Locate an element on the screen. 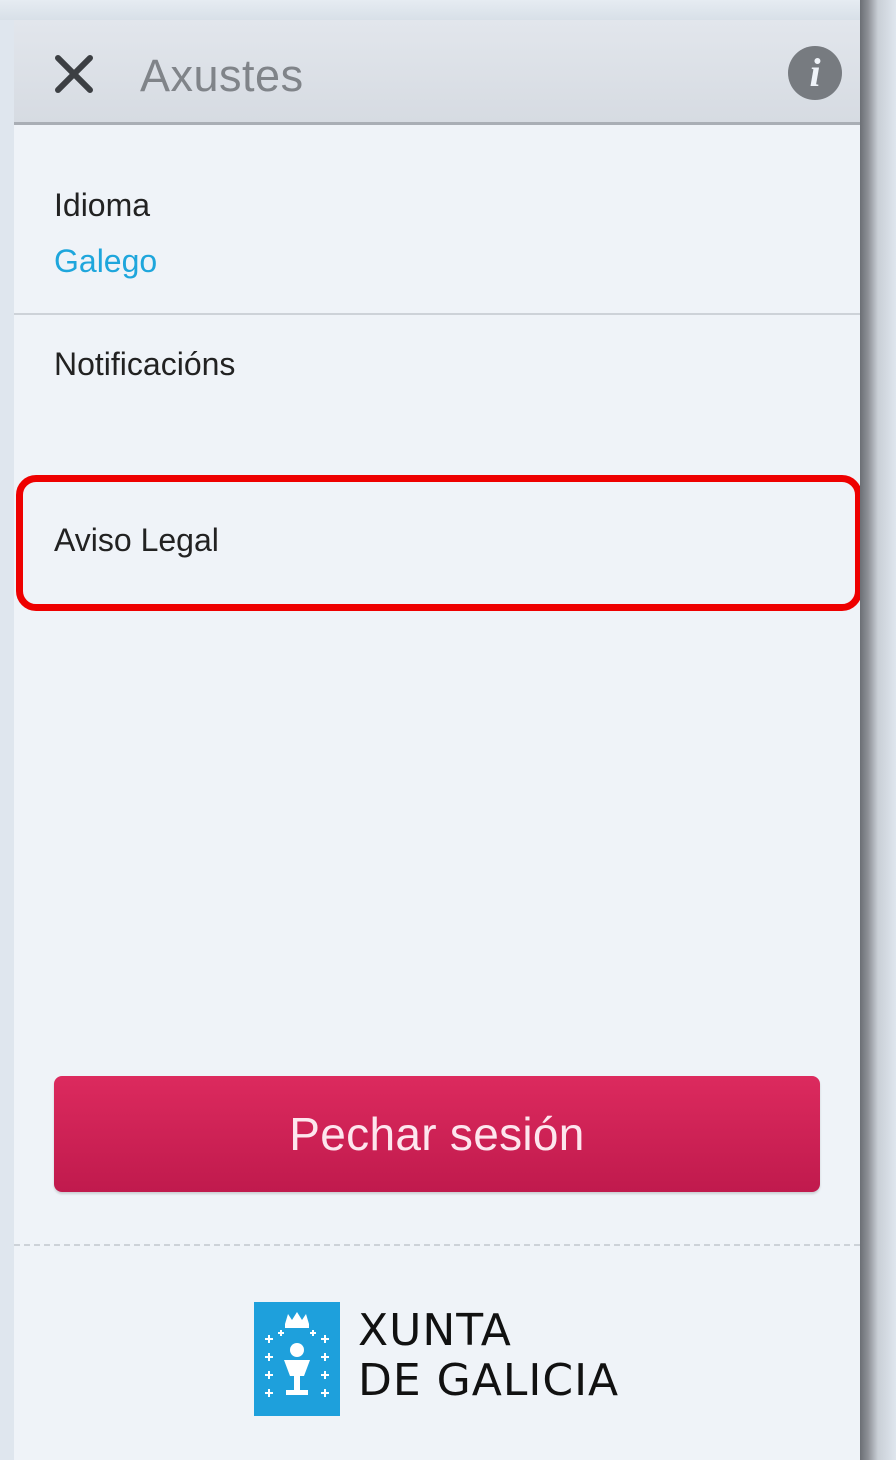 Image resolution: width=896 pixels, height=1460 pixels. language-setting-row: Idioma Galego is located at coordinates (437, 219).